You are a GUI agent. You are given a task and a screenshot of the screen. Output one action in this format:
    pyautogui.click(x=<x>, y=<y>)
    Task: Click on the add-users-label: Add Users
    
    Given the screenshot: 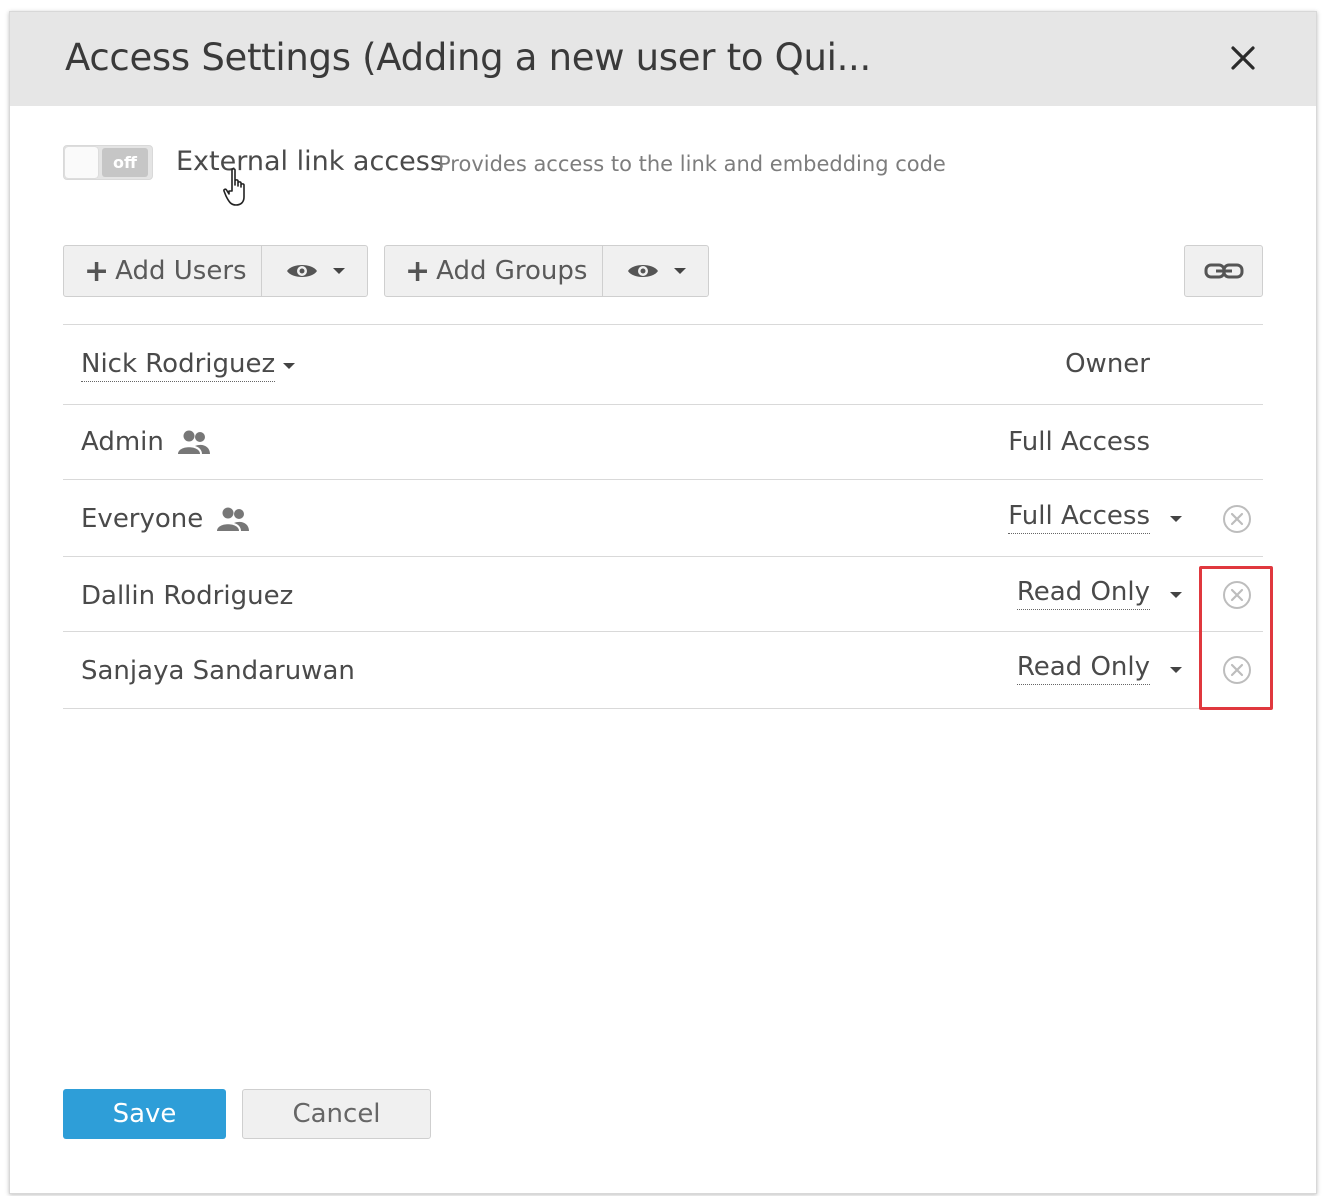 What is the action you would take?
    pyautogui.click(x=181, y=271)
    